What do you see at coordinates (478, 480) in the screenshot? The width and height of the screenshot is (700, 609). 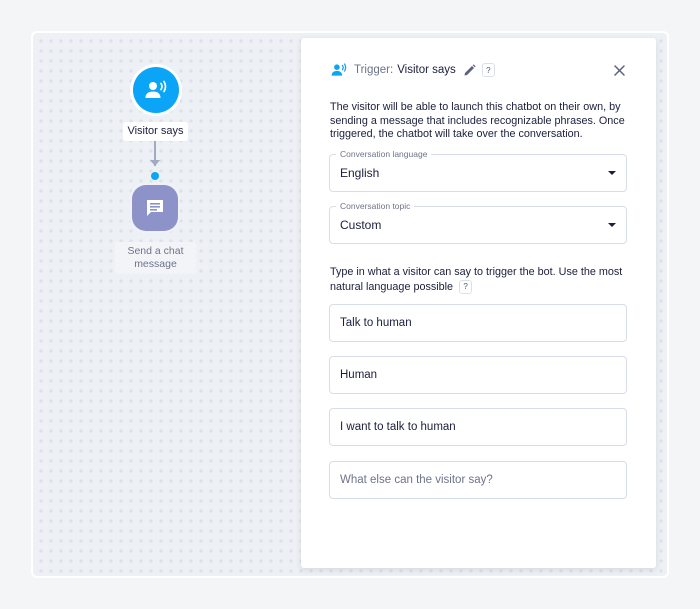 I see `new-phrase-input` at bounding box center [478, 480].